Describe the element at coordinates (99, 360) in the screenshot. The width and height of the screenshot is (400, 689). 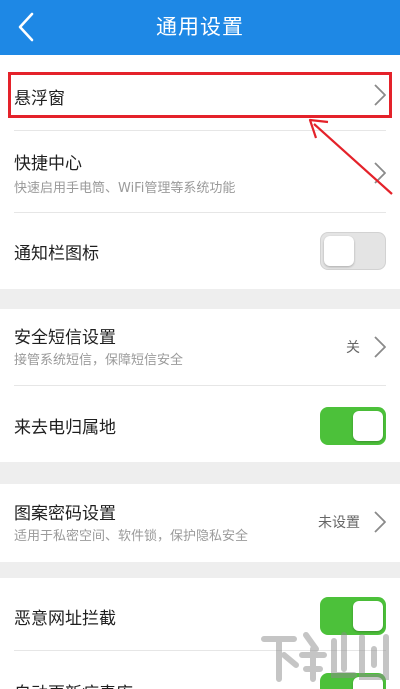
I see `setting-subtitle: 接管系统短信，保障短信安全` at that location.